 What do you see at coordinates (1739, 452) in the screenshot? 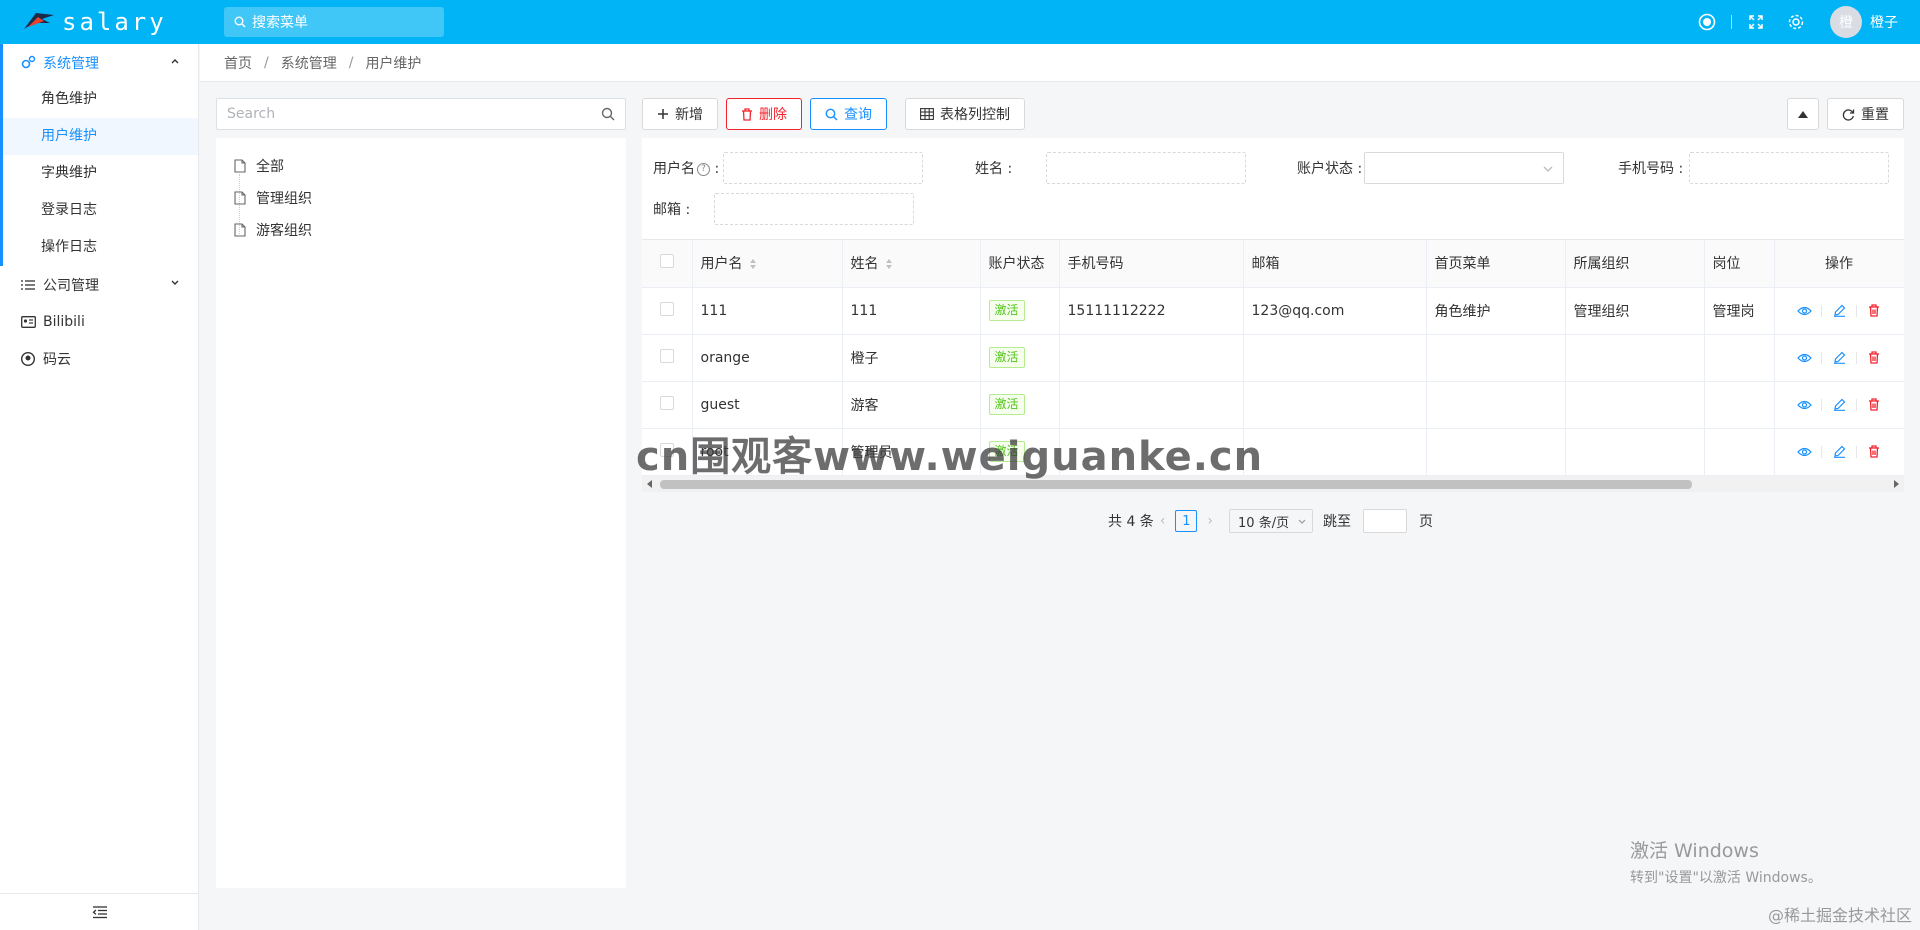
I see `cell-post` at bounding box center [1739, 452].